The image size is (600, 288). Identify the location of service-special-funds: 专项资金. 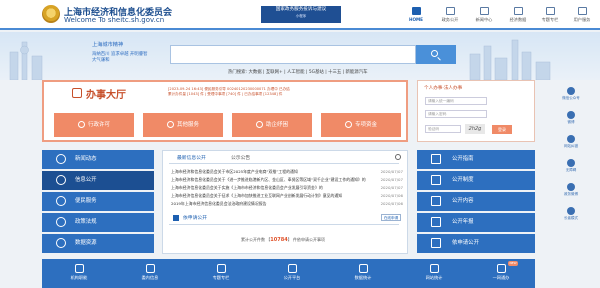
(361, 125).